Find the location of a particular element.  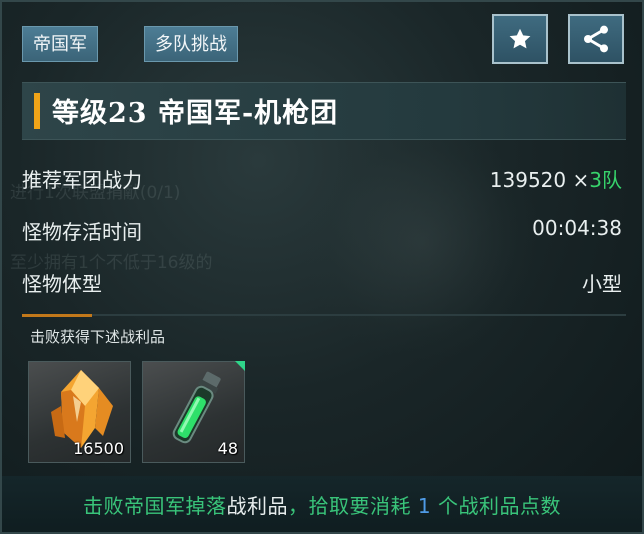

share-icon is located at coordinates (596, 39).